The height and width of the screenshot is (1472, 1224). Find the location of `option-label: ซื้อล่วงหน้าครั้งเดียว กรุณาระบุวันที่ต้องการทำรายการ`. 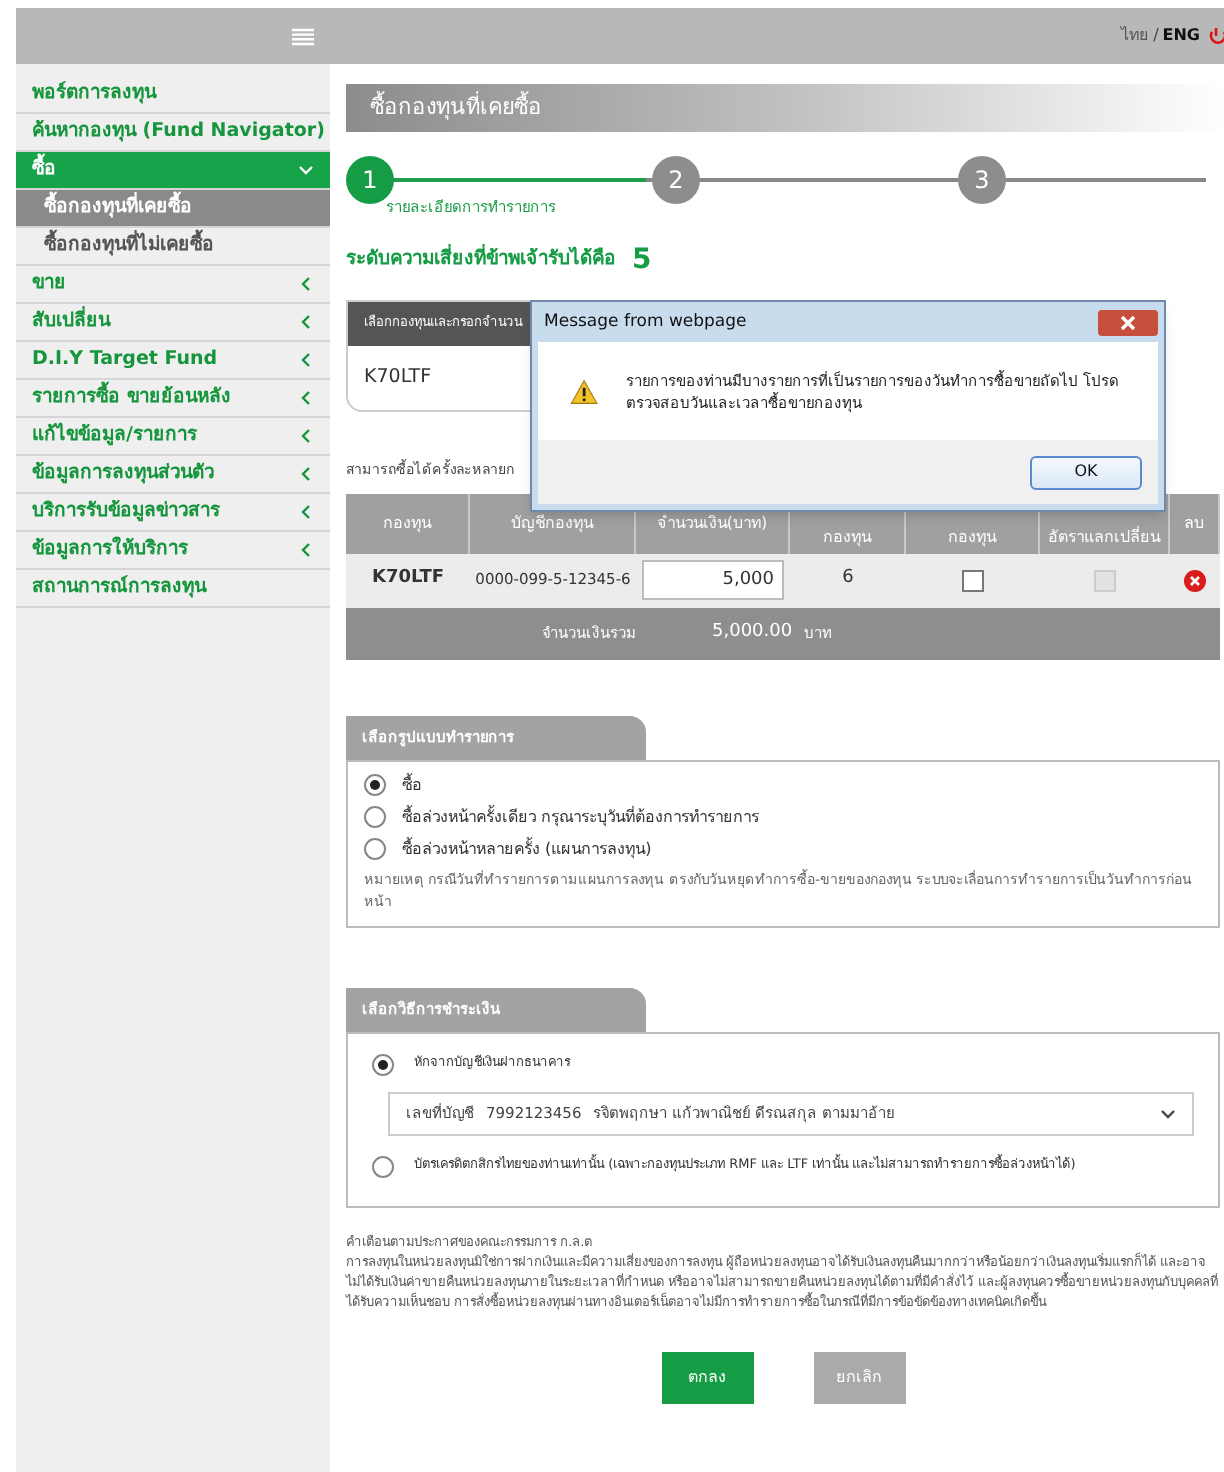

option-label: ซื้อล่วงหน้าครั้งเดียว กรุณาระบุวันที่ต้องการทำรายการ is located at coordinates (581, 817).